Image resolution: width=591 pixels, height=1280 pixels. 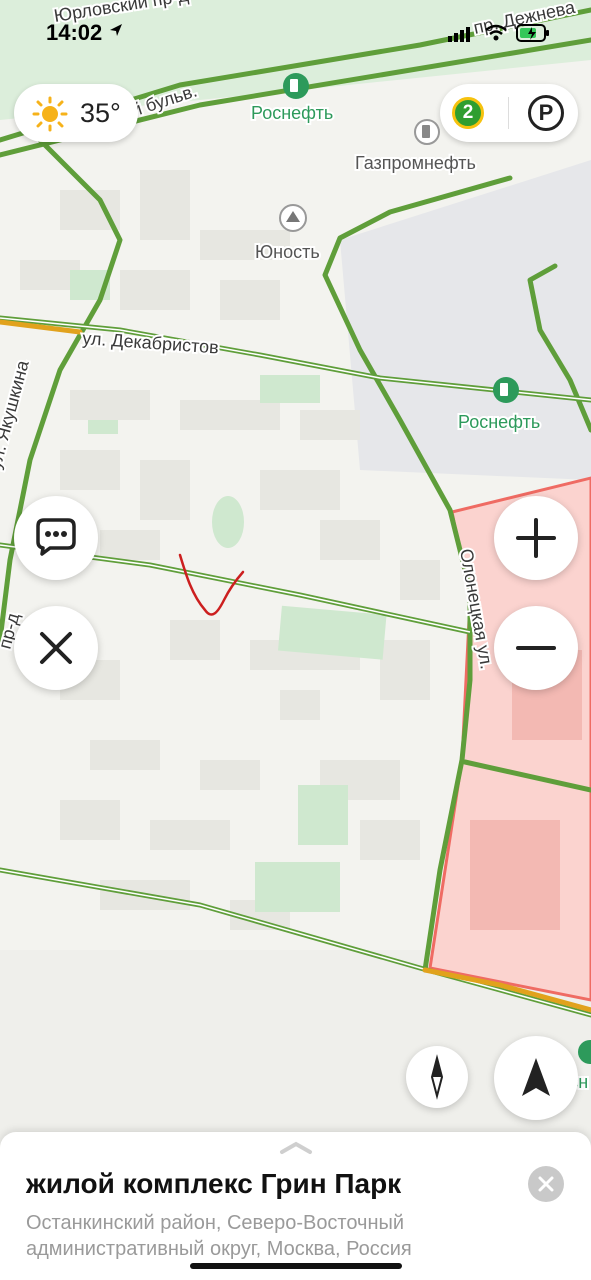 I want to click on place-title: жилой комплекс Грин Парк, so click(x=214, y=1183).